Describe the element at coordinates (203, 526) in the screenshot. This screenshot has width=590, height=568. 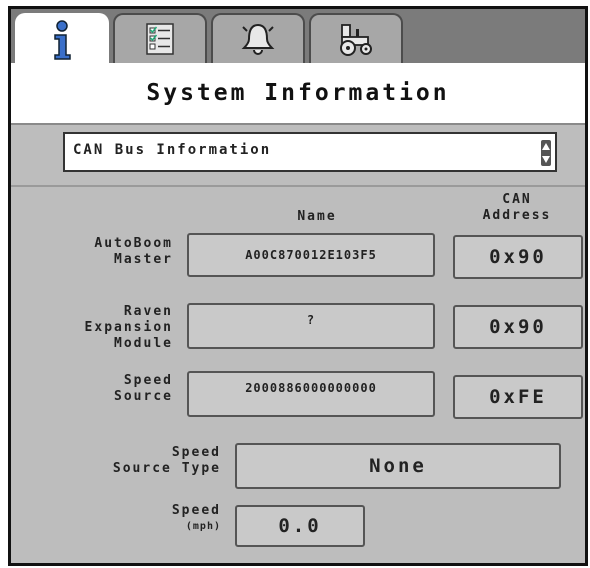
I see `speed-unit-label: (mph)` at that location.